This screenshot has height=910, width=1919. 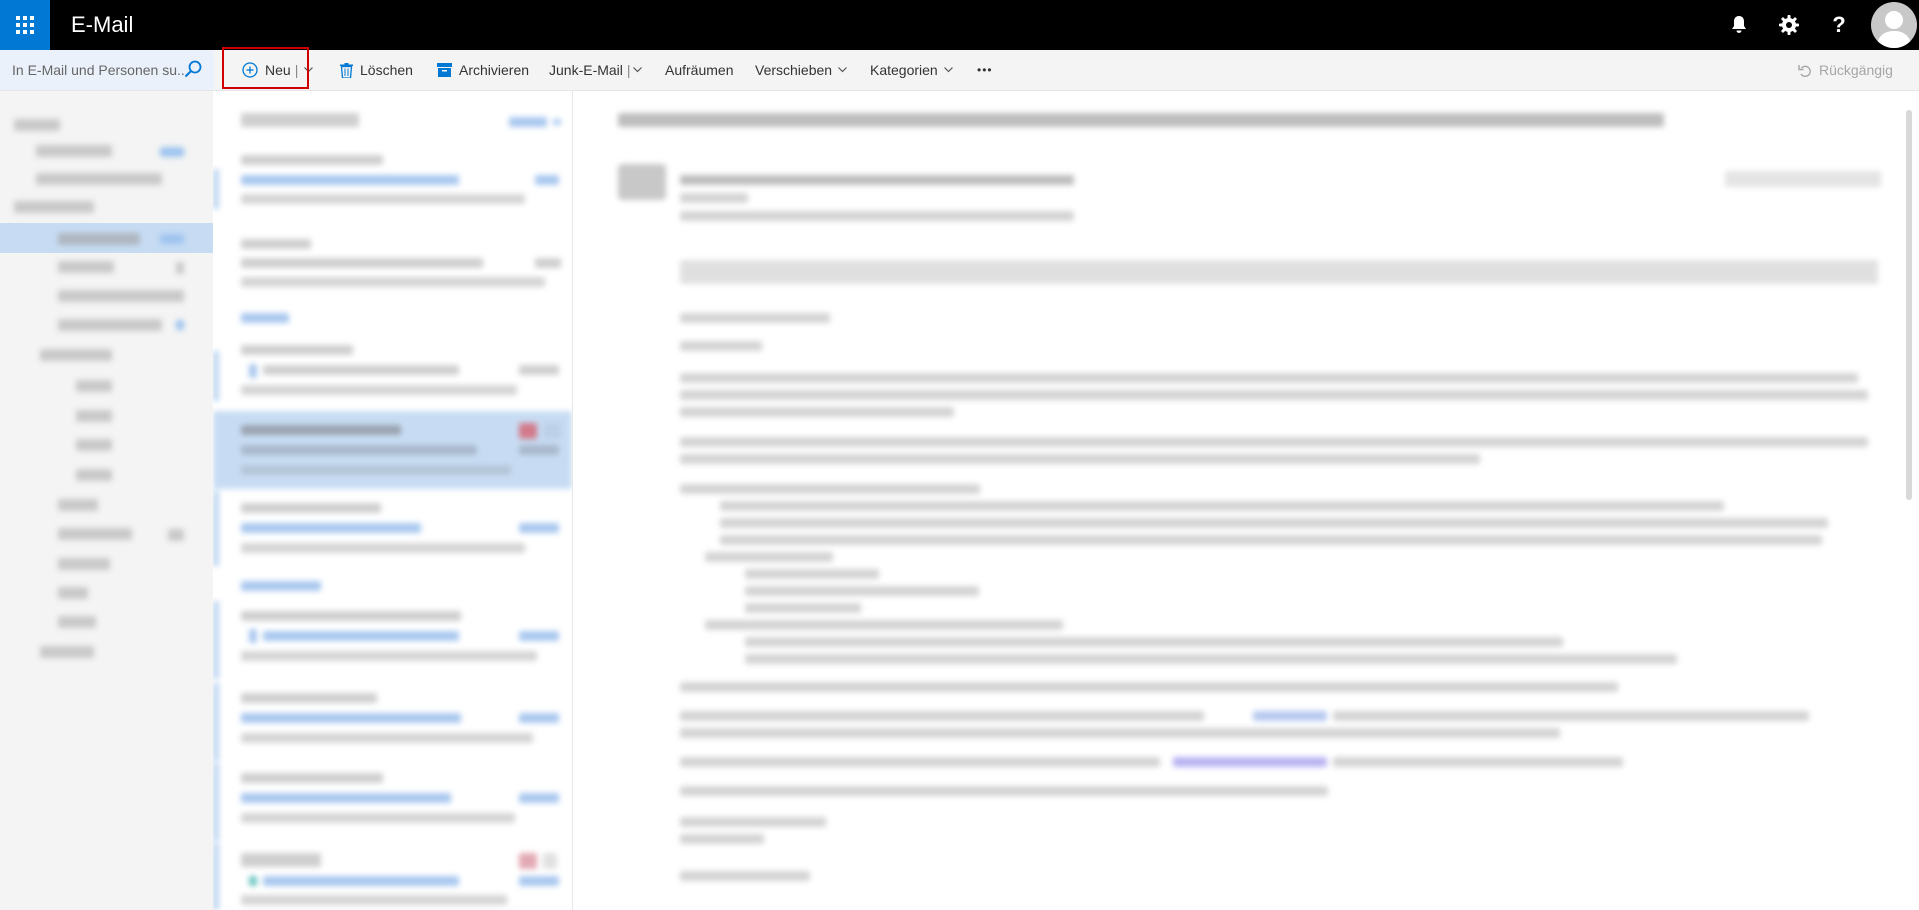 I want to click on avatar, so click(x=1894, y=25).